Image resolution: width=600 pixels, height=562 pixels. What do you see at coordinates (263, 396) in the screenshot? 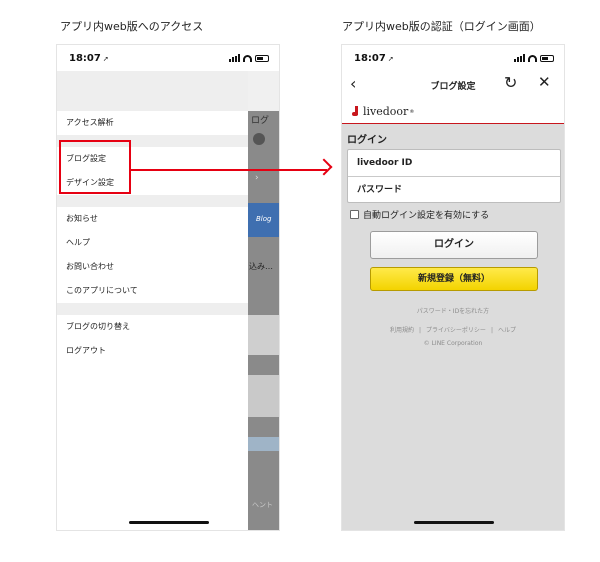
I see `background-thumbnail` at bounding box center [263, 396].